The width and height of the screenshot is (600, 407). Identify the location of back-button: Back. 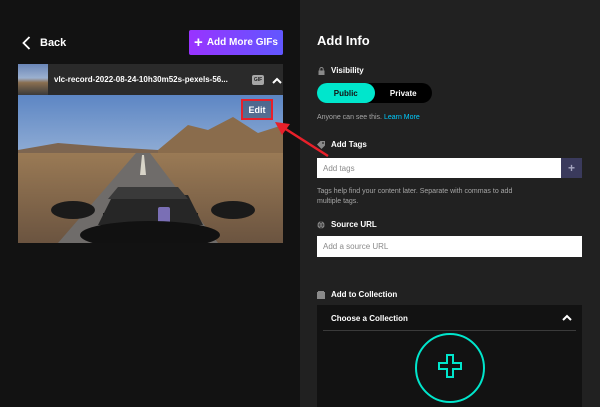
(44, 43).